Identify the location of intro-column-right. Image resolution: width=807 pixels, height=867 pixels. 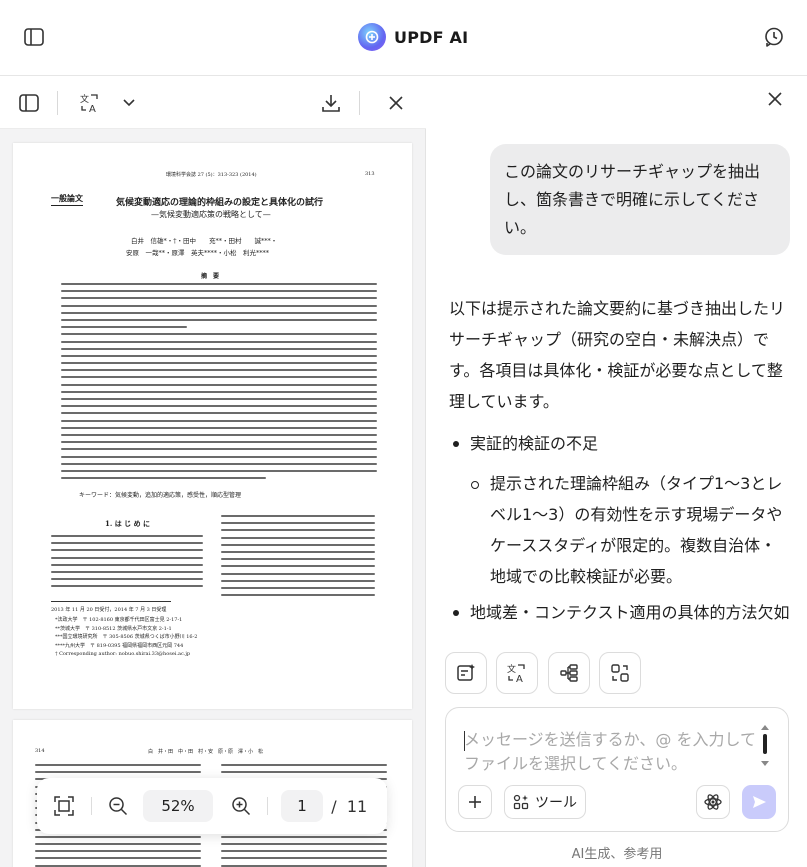
(298, 558).